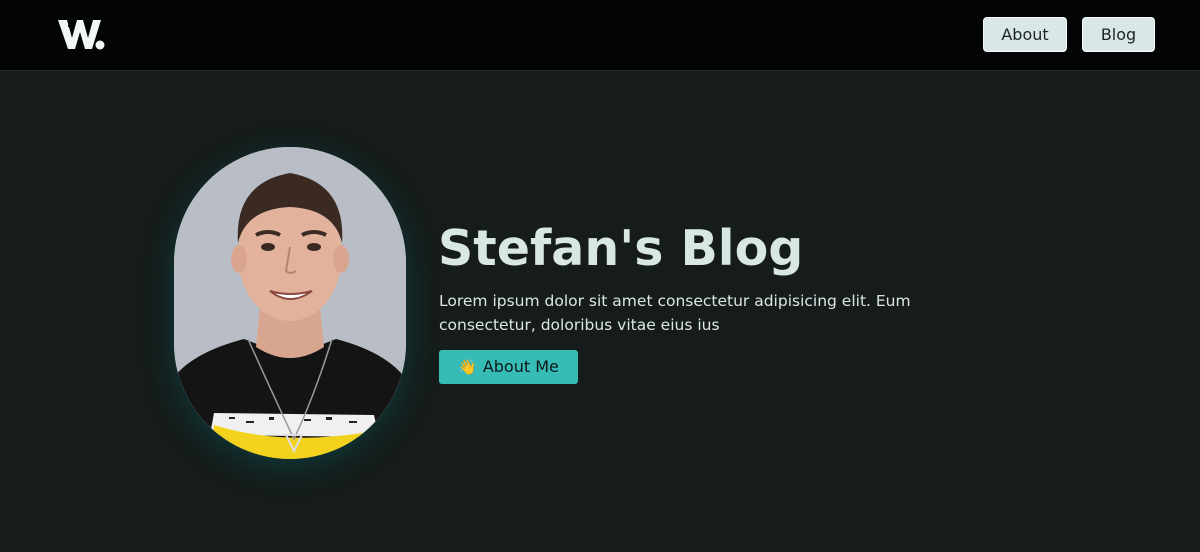 The image size is (1200, 552). What do you see at coordinates (1025, 34) in the screenshot?
I see `nav-about-button: About` at bounding box center [1025, 34].